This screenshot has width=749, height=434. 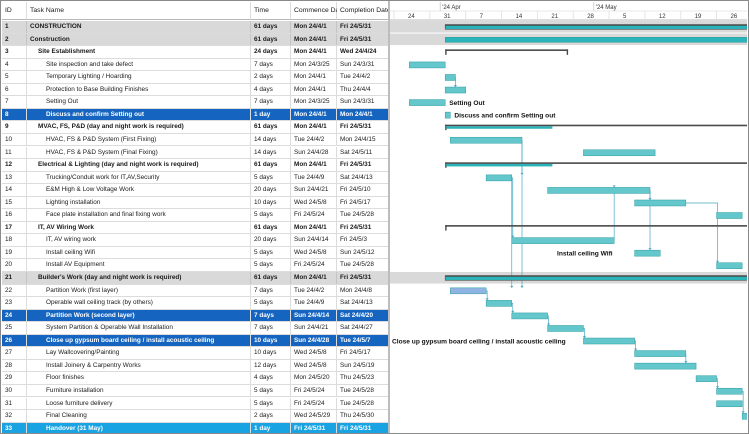 I want to click on task-id: 16, so click(x=14, y=215).